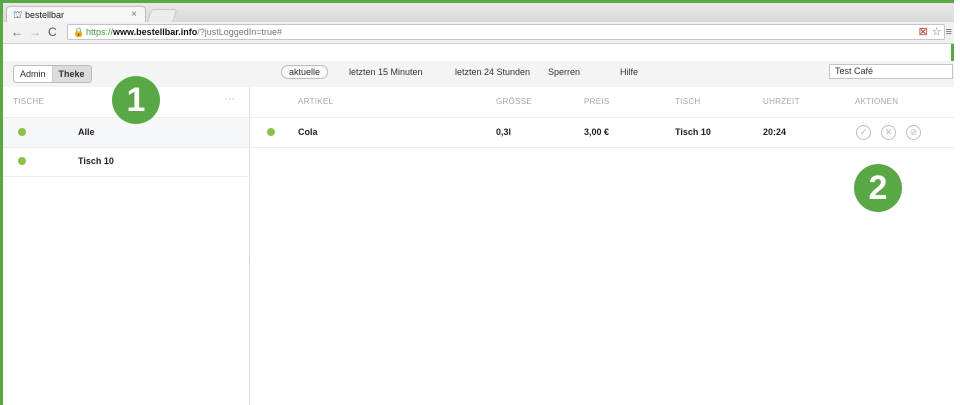 The image size is (960, 405). Describe the element at coordinates (134, 14) in the screenshot. I see `tab-close-icon: ×` at that location.